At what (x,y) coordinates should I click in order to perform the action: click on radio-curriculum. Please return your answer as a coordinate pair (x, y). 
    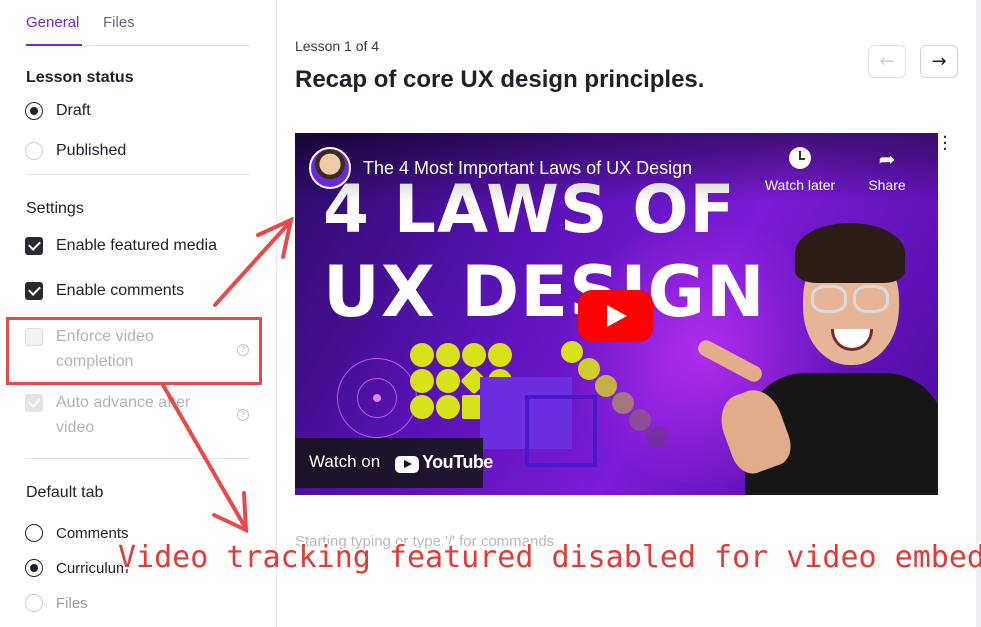
    Looking at the image, I should click on (34, 568).